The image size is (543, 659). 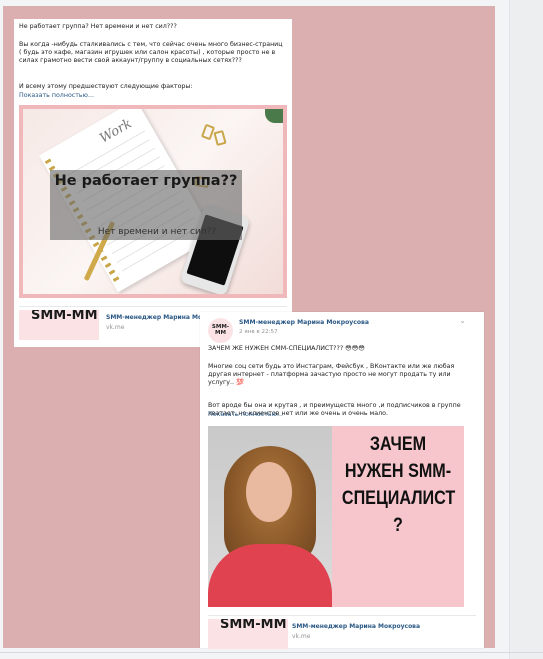 What do you see at coordinates (158, 317) in the screenshot?
I see `share-title: SMM-менеджер Марина Мокр` at bounding box center [158, 317].